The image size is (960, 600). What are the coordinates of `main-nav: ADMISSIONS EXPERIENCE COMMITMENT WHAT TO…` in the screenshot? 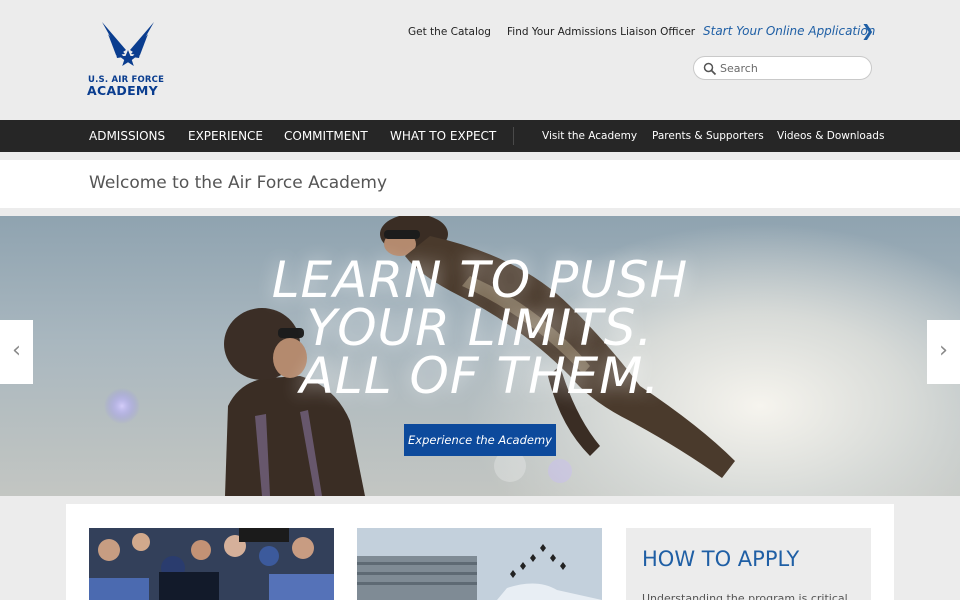 It's located at (480, 136).